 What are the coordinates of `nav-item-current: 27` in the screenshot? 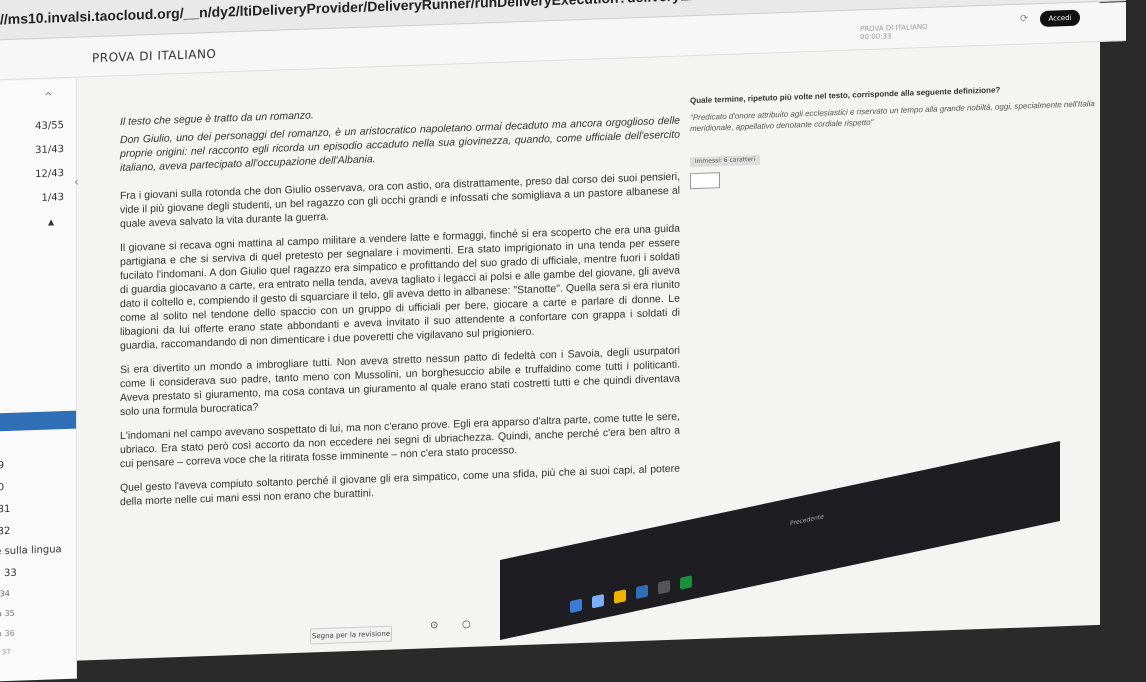 It's located at (38, 421).